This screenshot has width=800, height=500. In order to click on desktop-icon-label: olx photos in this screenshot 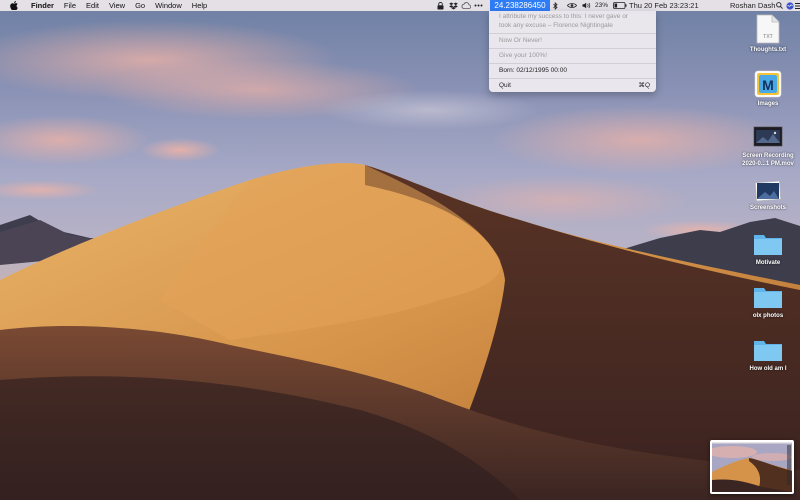, I will do `click(768, 316)`.